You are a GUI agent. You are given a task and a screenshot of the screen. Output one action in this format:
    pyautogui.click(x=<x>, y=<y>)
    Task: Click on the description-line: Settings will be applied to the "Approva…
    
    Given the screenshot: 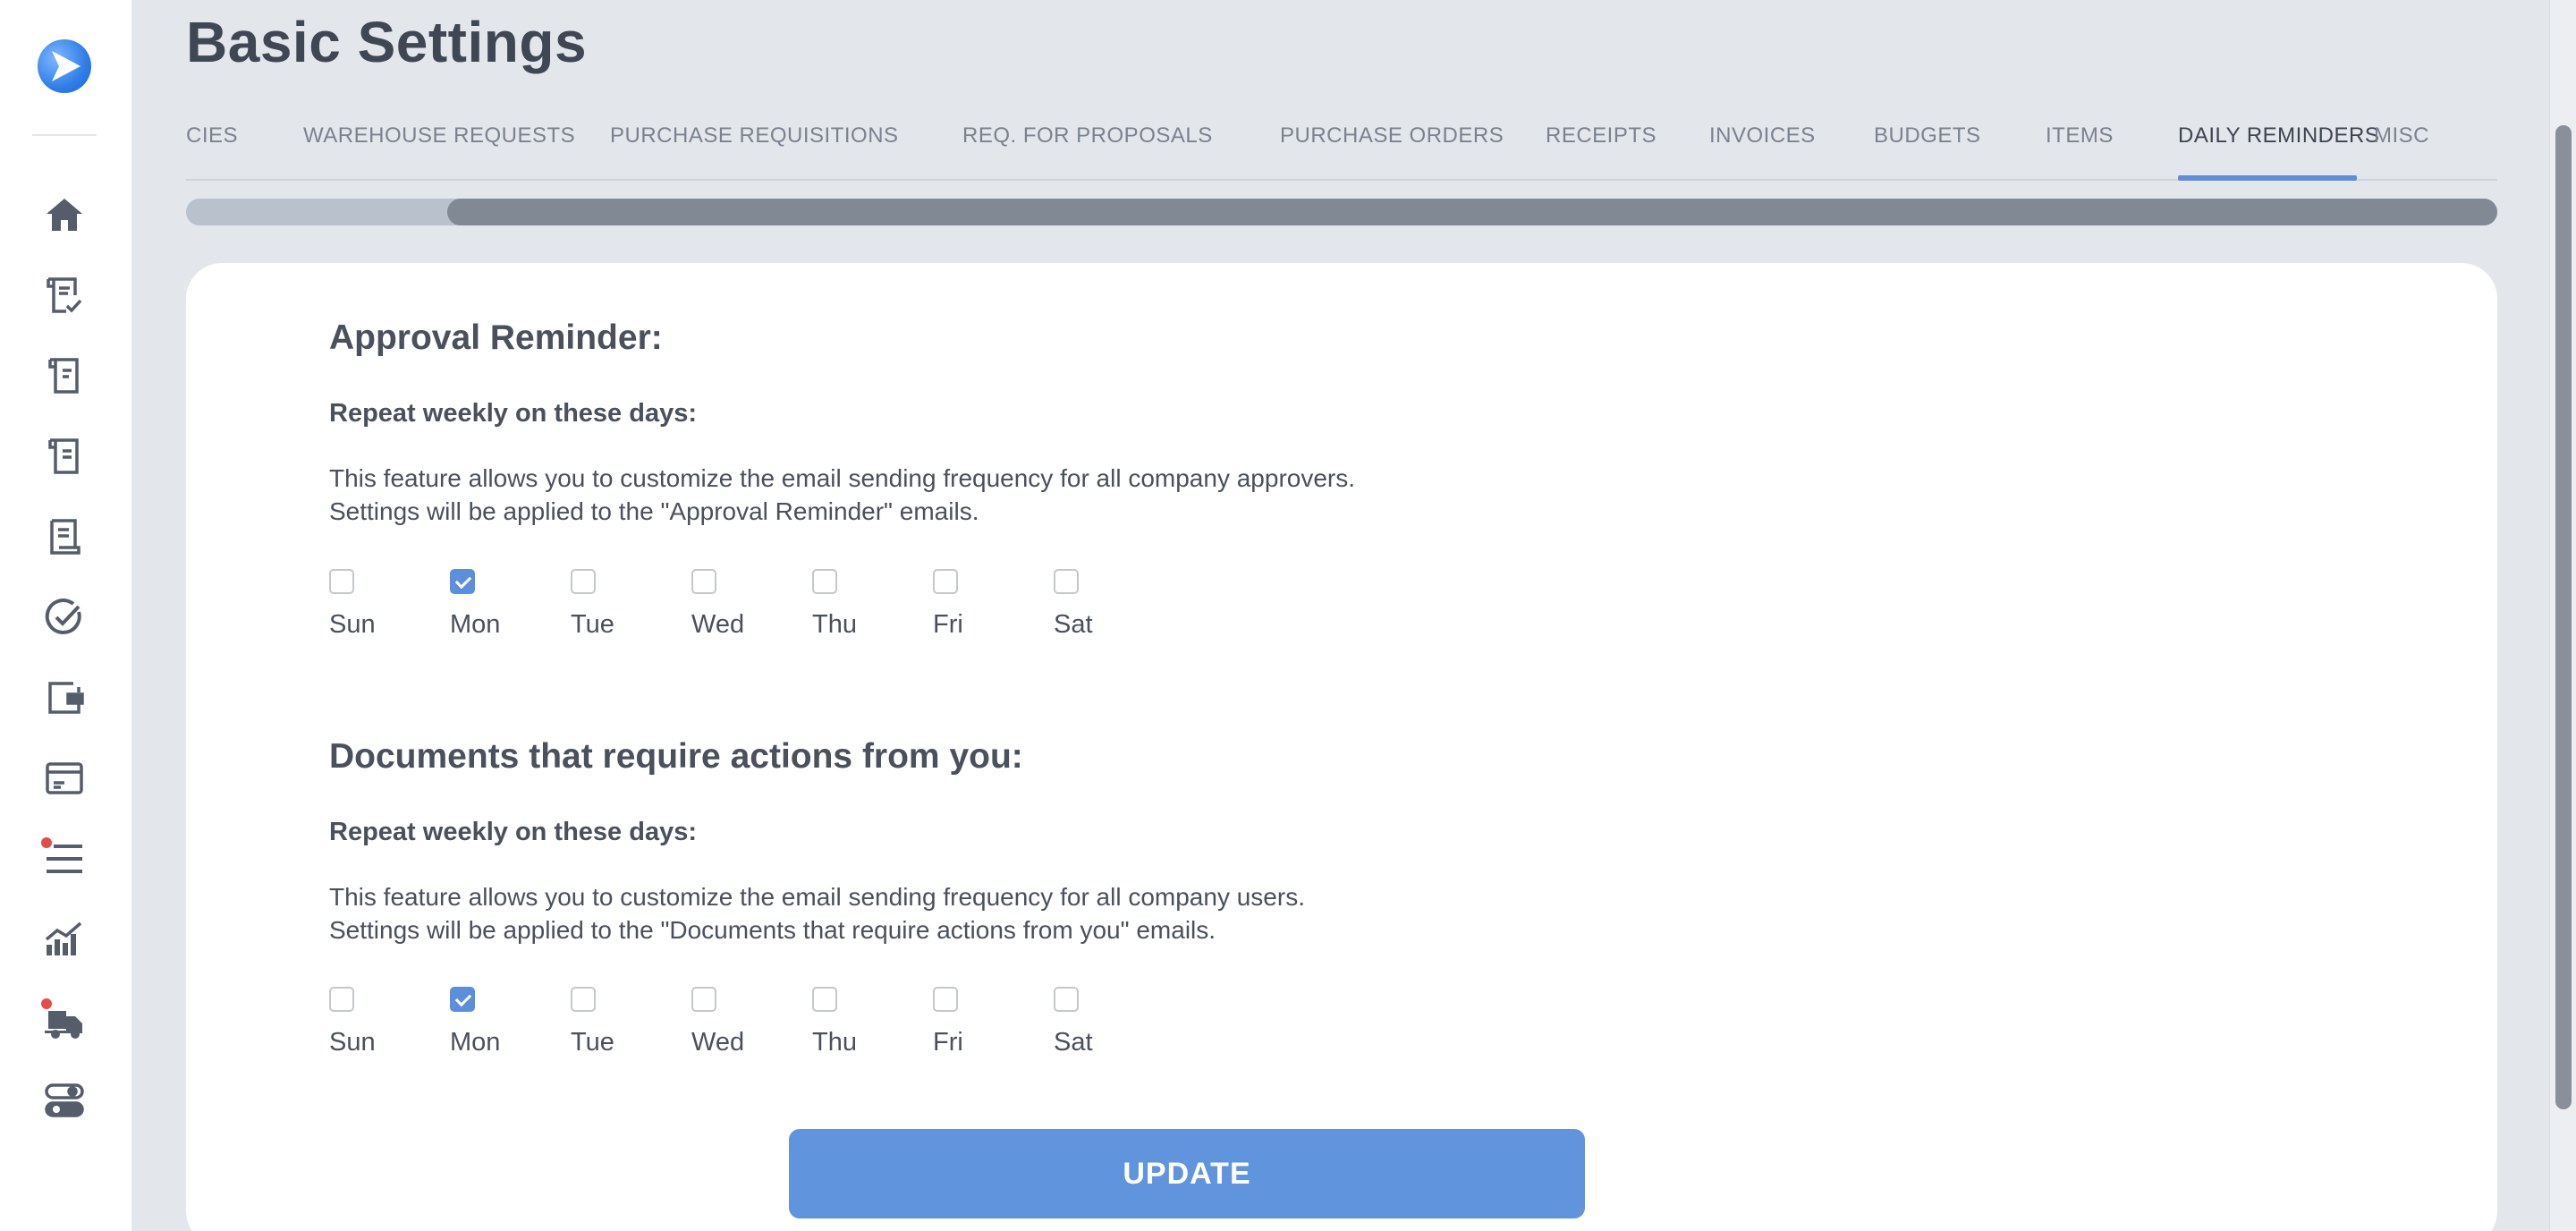 What is the action you would take?
    pyautogui.click(x=654, y=511)
    